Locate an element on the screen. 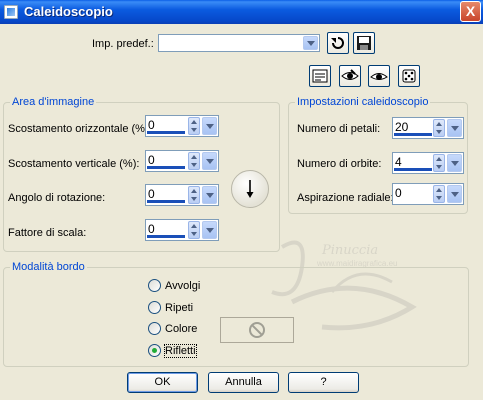 This screenshot has width=483, height=400. radio-label-repeat: Ripeti is located at coordinates (179, 307).